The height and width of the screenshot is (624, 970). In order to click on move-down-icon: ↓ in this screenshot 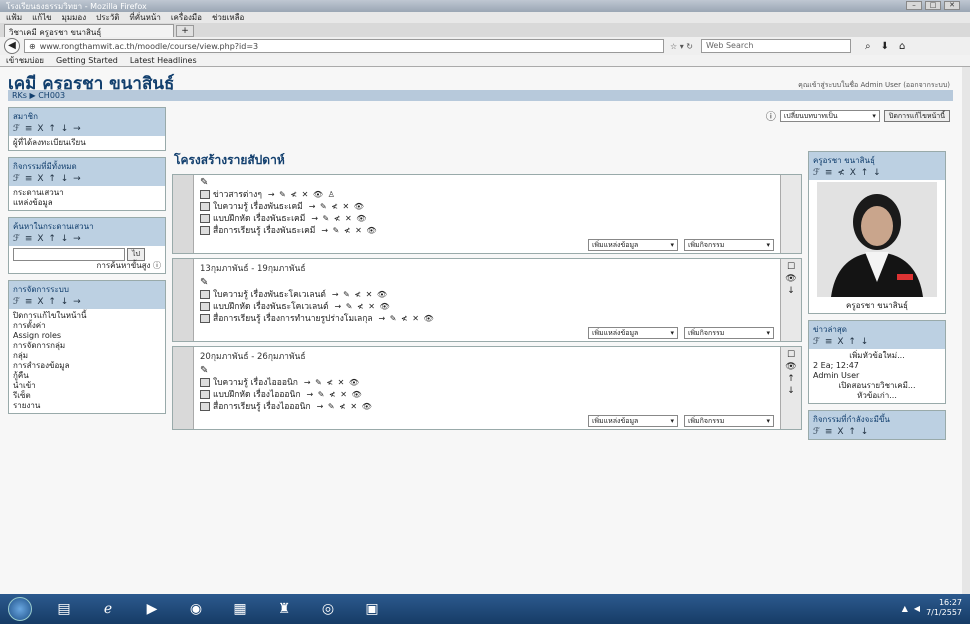, I will do `click(791, 391)`.